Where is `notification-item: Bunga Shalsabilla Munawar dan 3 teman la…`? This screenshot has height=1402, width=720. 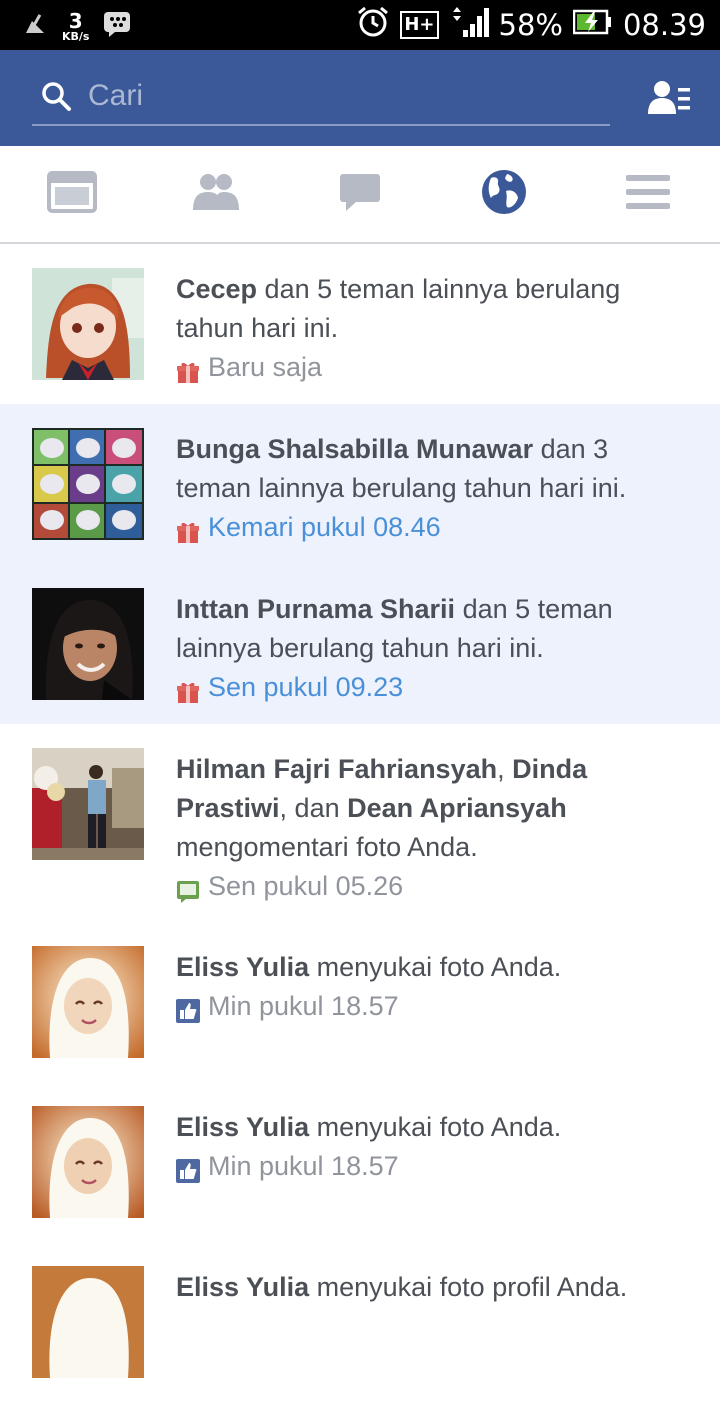
notification-item: Bunga Shalsabilla Munawar dan 3 teman la… is located at coordinates (360, 484).